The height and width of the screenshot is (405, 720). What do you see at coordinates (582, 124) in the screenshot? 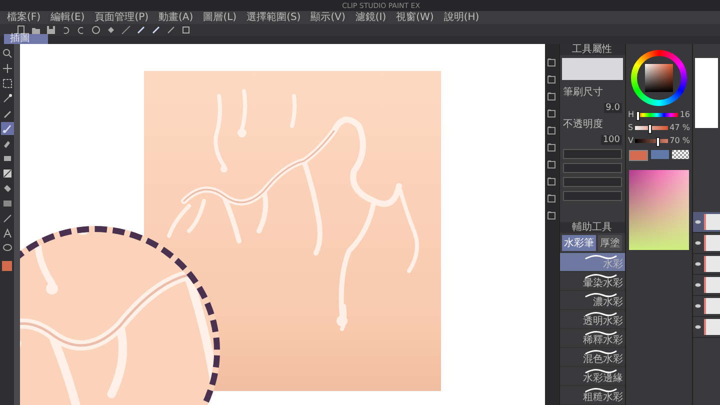
I see `field-label: 不透明度` at bounding box center [582, 124].